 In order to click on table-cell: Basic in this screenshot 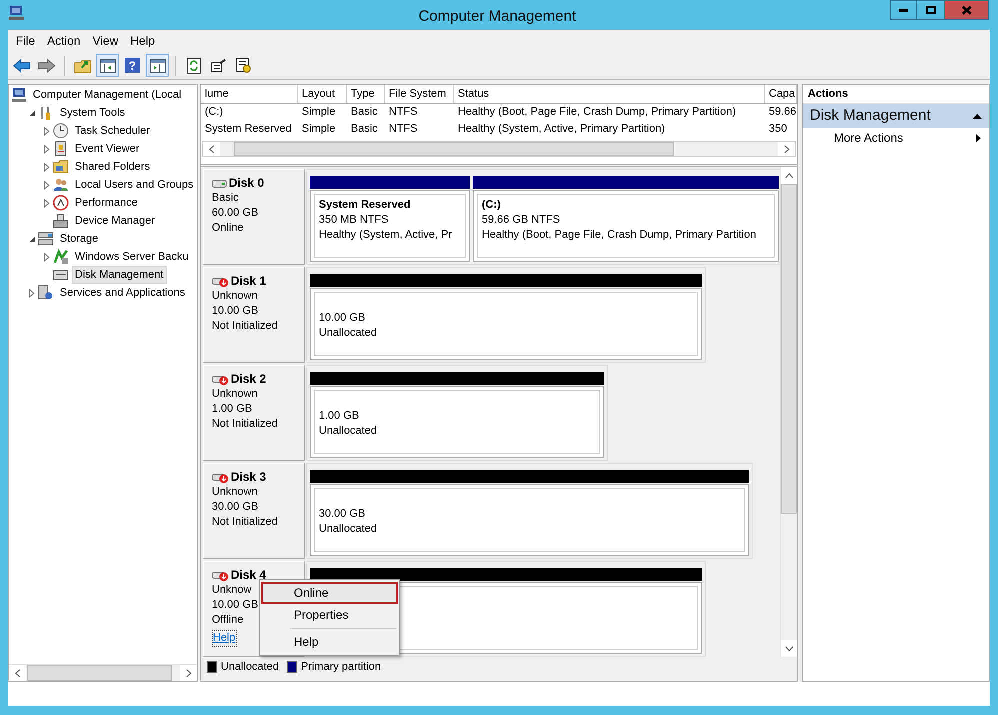, I will do `click(364, 112)`.